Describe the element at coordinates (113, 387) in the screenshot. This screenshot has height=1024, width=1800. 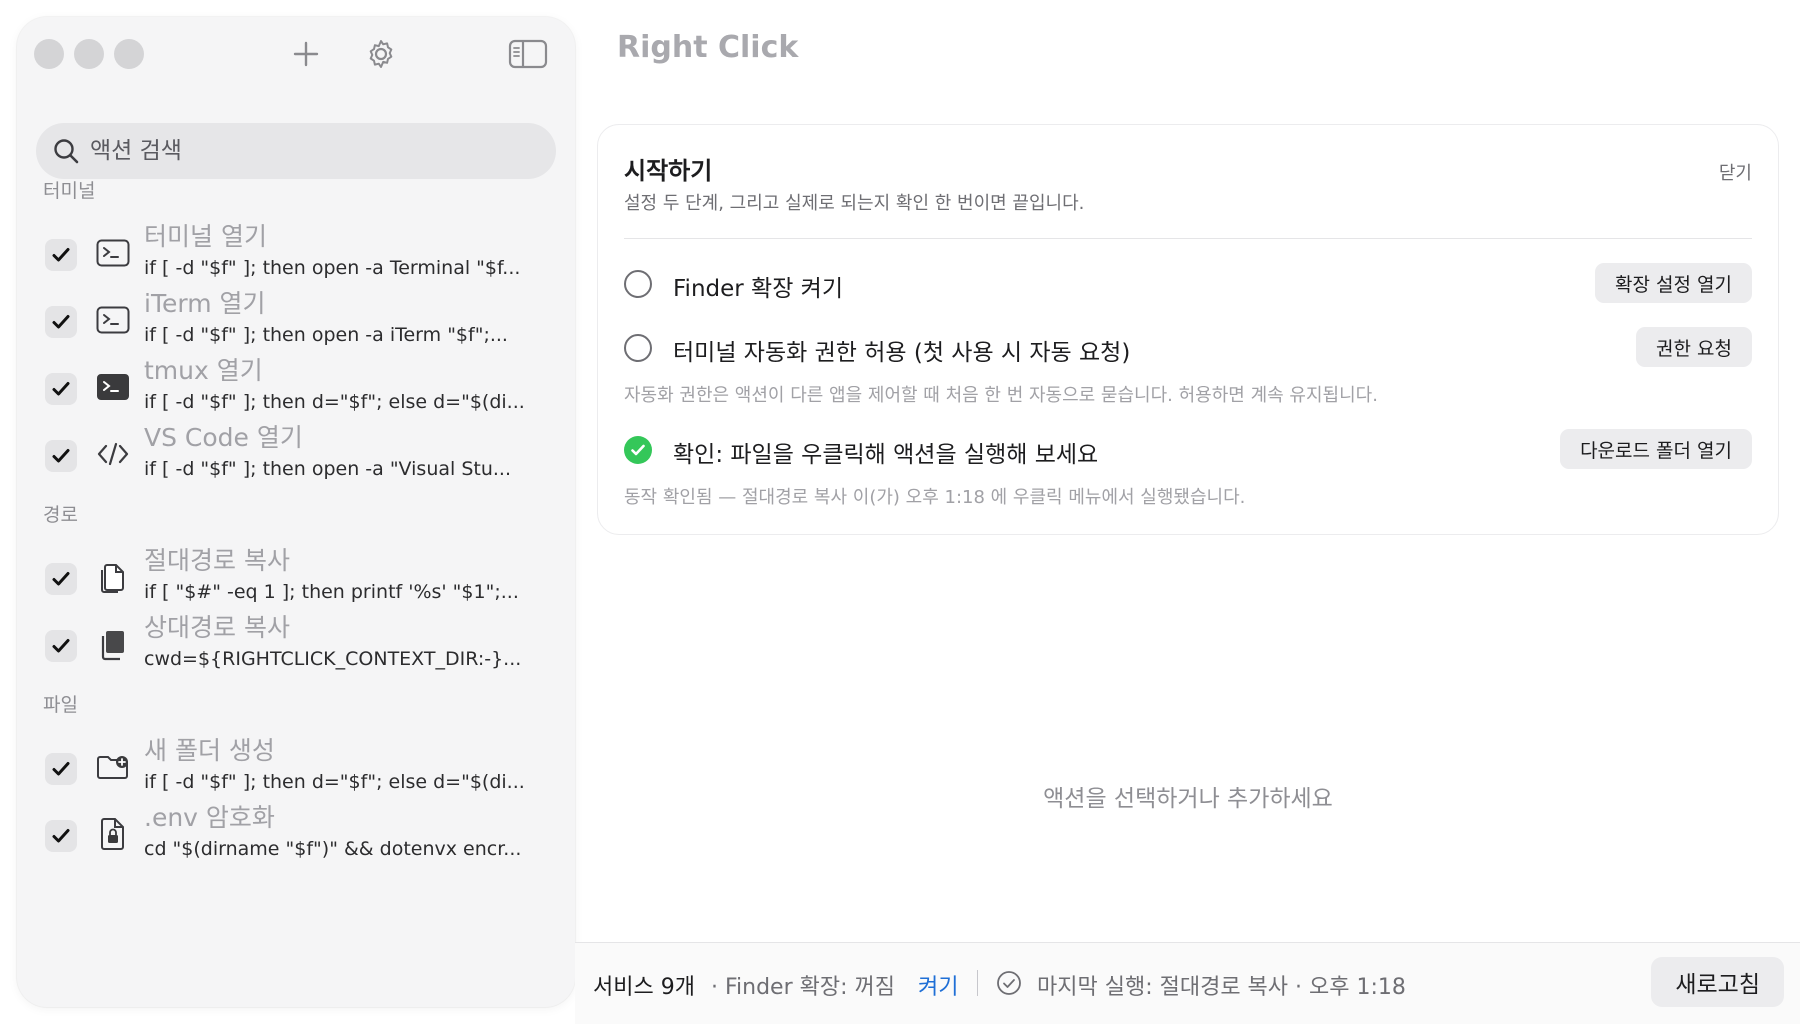
I see `terminal-filled-icon` at that location.